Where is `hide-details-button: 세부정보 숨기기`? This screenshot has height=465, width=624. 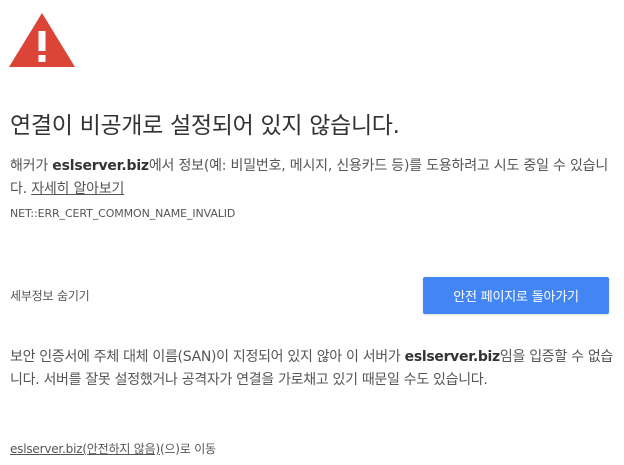 hide-details-button: 세부정보 숨기기 is located at coordinates (50, 295).